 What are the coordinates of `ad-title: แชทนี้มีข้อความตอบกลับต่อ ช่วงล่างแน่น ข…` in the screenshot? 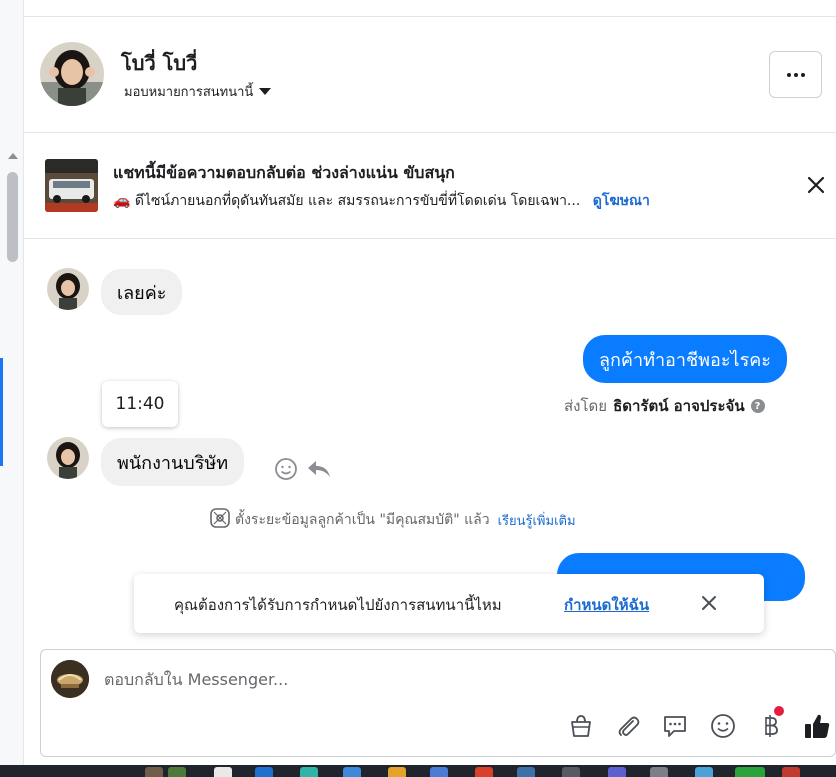 It's located at (284, 172).